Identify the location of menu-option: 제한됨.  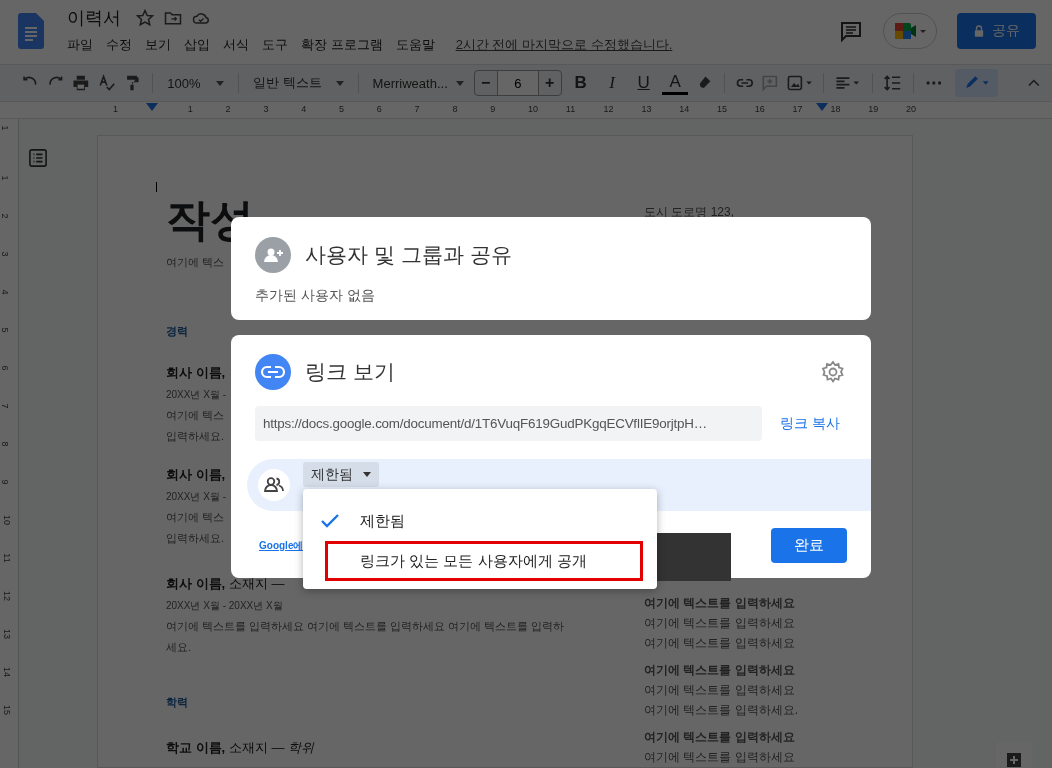
(480, 521).